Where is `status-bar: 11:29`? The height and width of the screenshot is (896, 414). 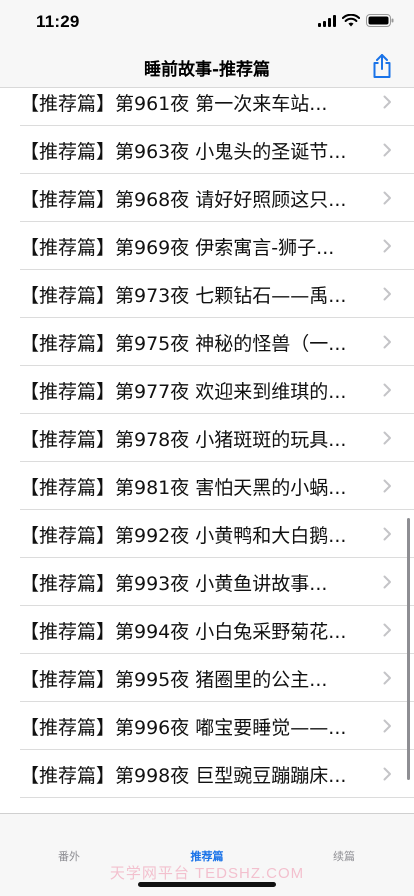
status-bar: 11:29 is located at coordinates (207, 22).